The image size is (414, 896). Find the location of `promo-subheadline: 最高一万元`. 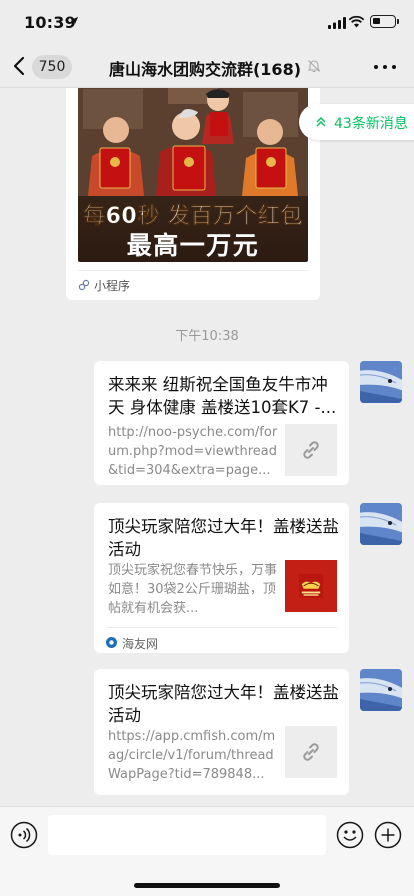

promo-subheadline: 最高一万元 is located at coordinates (193, 245).